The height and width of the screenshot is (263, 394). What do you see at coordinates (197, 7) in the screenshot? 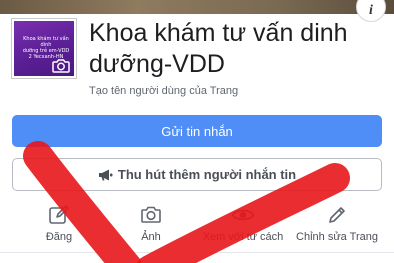
I see `cover-photo-strip` at bounding box center [197, 7].